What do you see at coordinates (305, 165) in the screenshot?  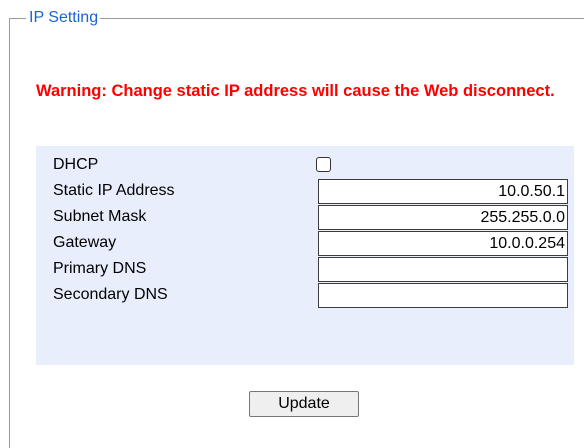 I see `dhcp-row: DHCP` at bounding box center [305, 165].